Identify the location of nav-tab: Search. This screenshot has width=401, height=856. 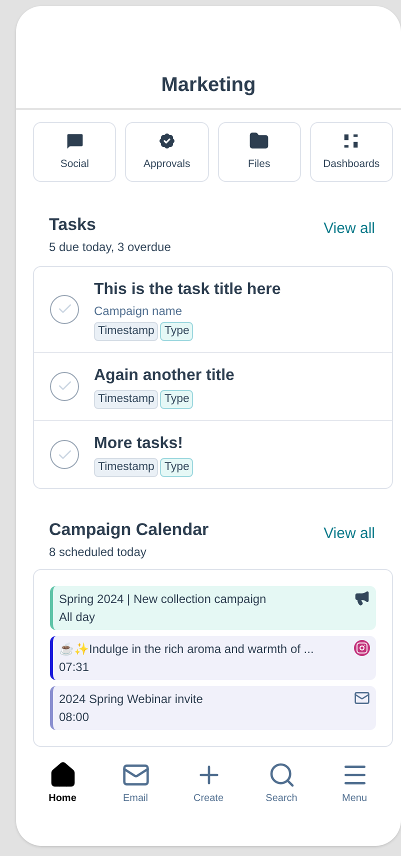
(281, 783).